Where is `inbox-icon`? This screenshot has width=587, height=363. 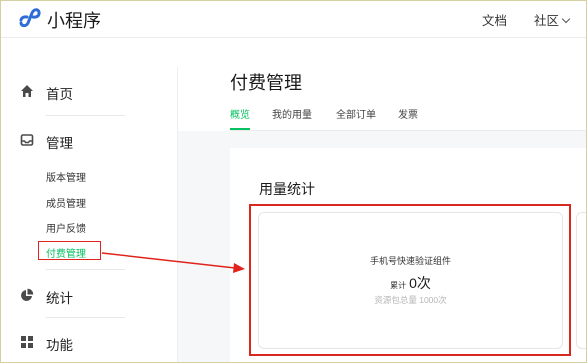 inbox-icon is located at coordinates (27, 140).